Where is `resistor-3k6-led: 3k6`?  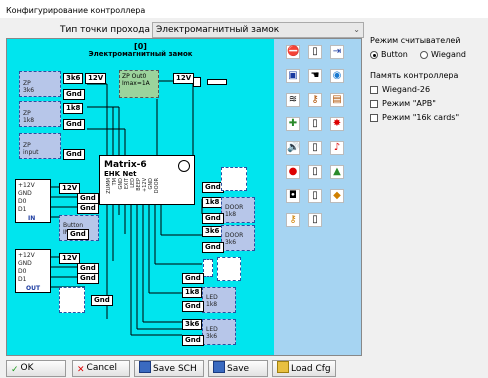 resistor-3k6-led: 3k6 is located at coordinates (192, 324).